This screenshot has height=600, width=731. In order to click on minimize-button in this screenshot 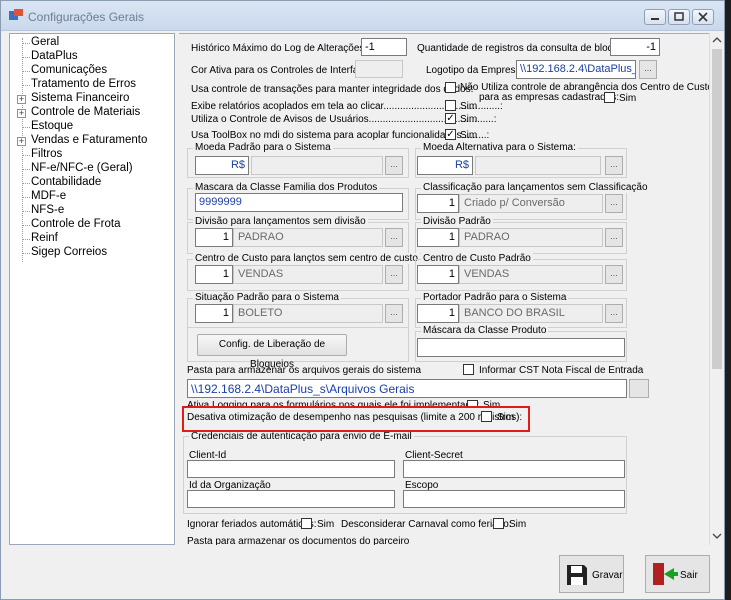, I will do `click(655, 17)`.